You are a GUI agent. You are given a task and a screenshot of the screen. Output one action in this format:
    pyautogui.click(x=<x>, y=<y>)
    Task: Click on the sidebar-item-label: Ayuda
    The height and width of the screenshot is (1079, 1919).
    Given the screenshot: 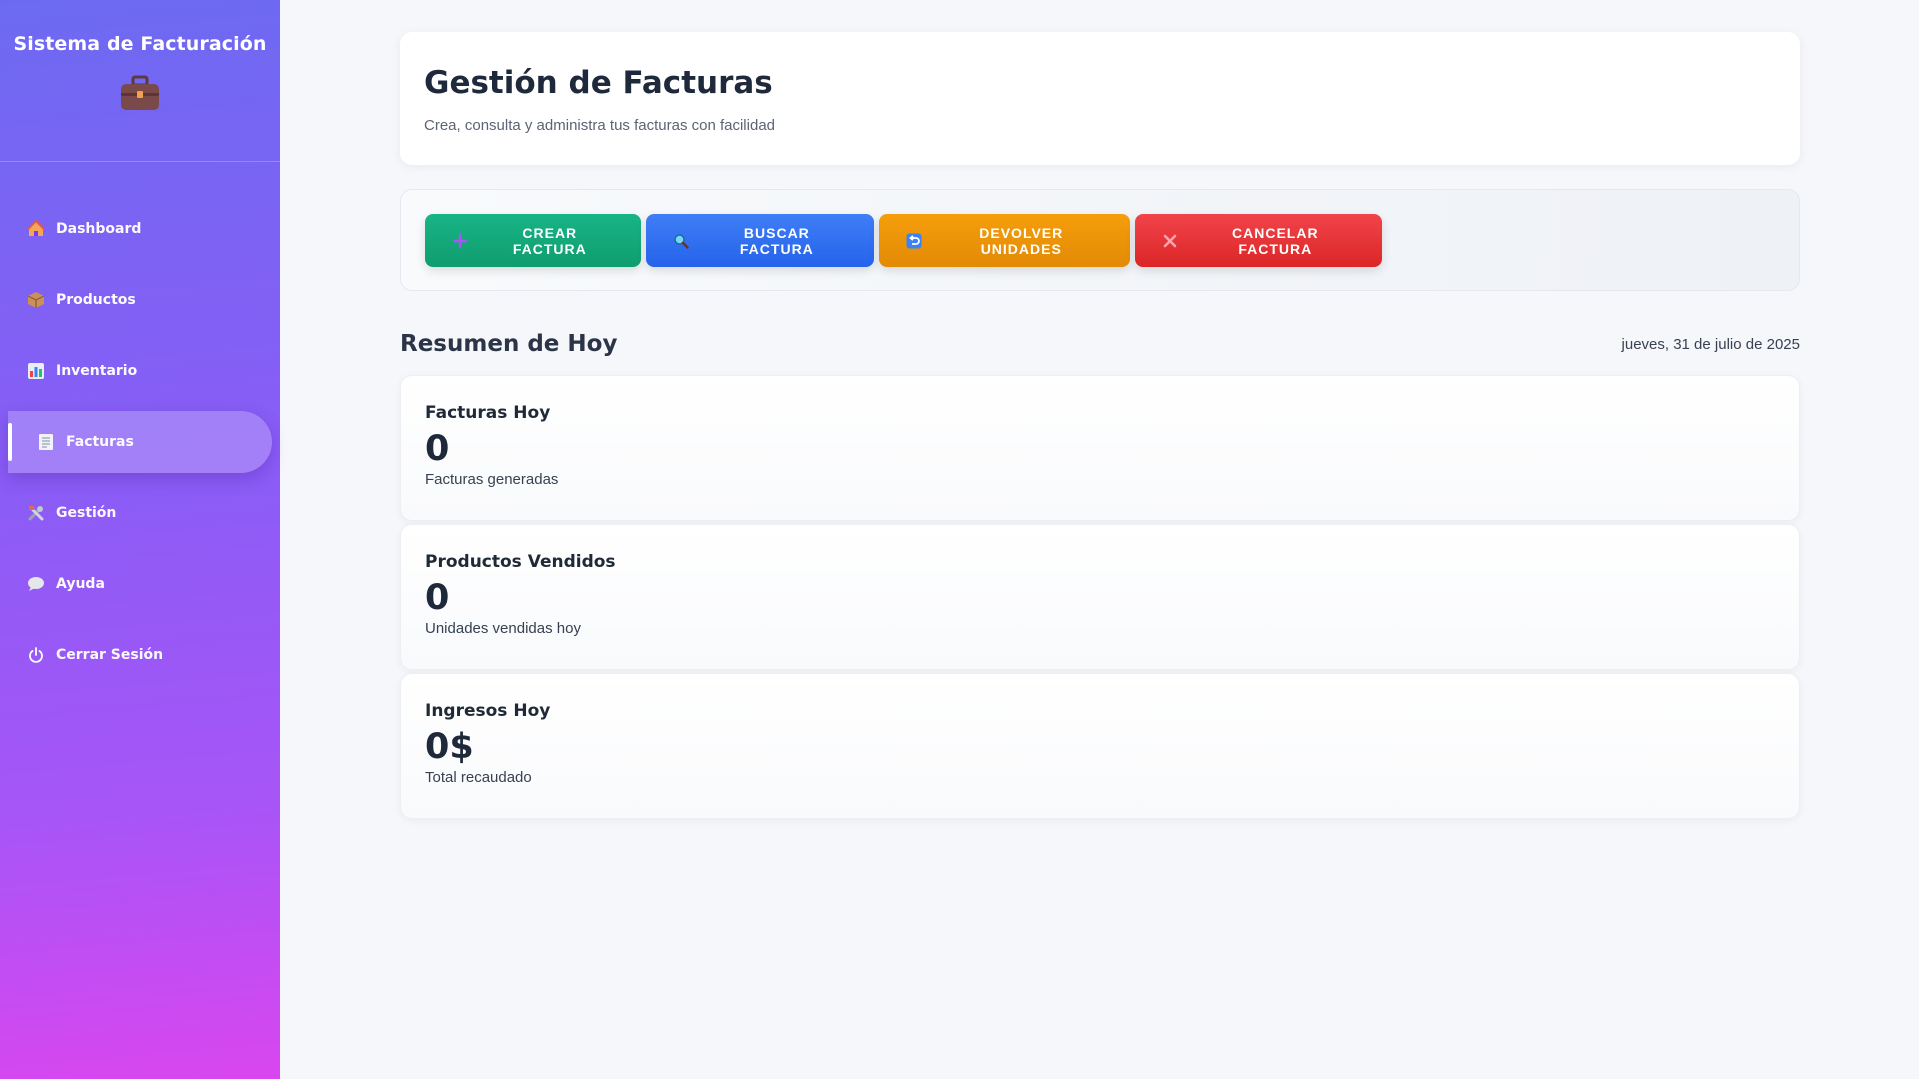 What is the action you would take?
    pyautogui.click(x=80, y=584)
    